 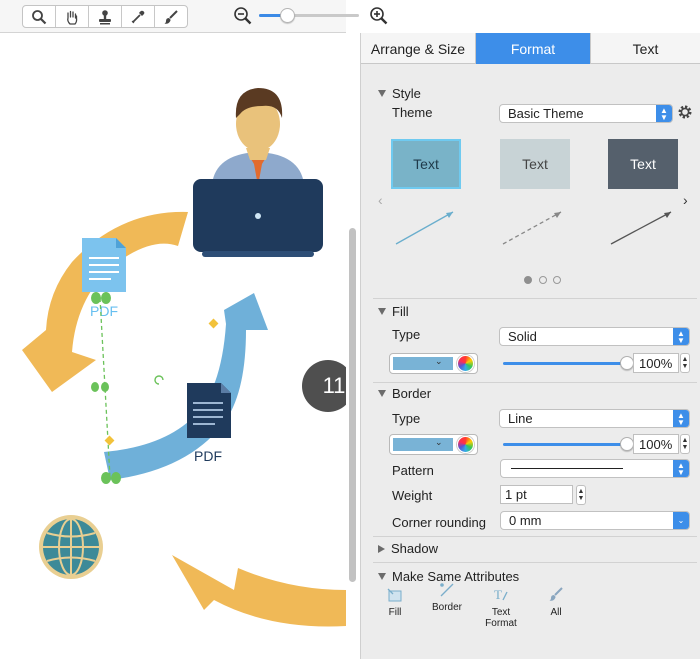 What do you see at coordinates (520, 418) in the screenshot?
I see `border-type-value: Line` at bounding box center [520, 418].